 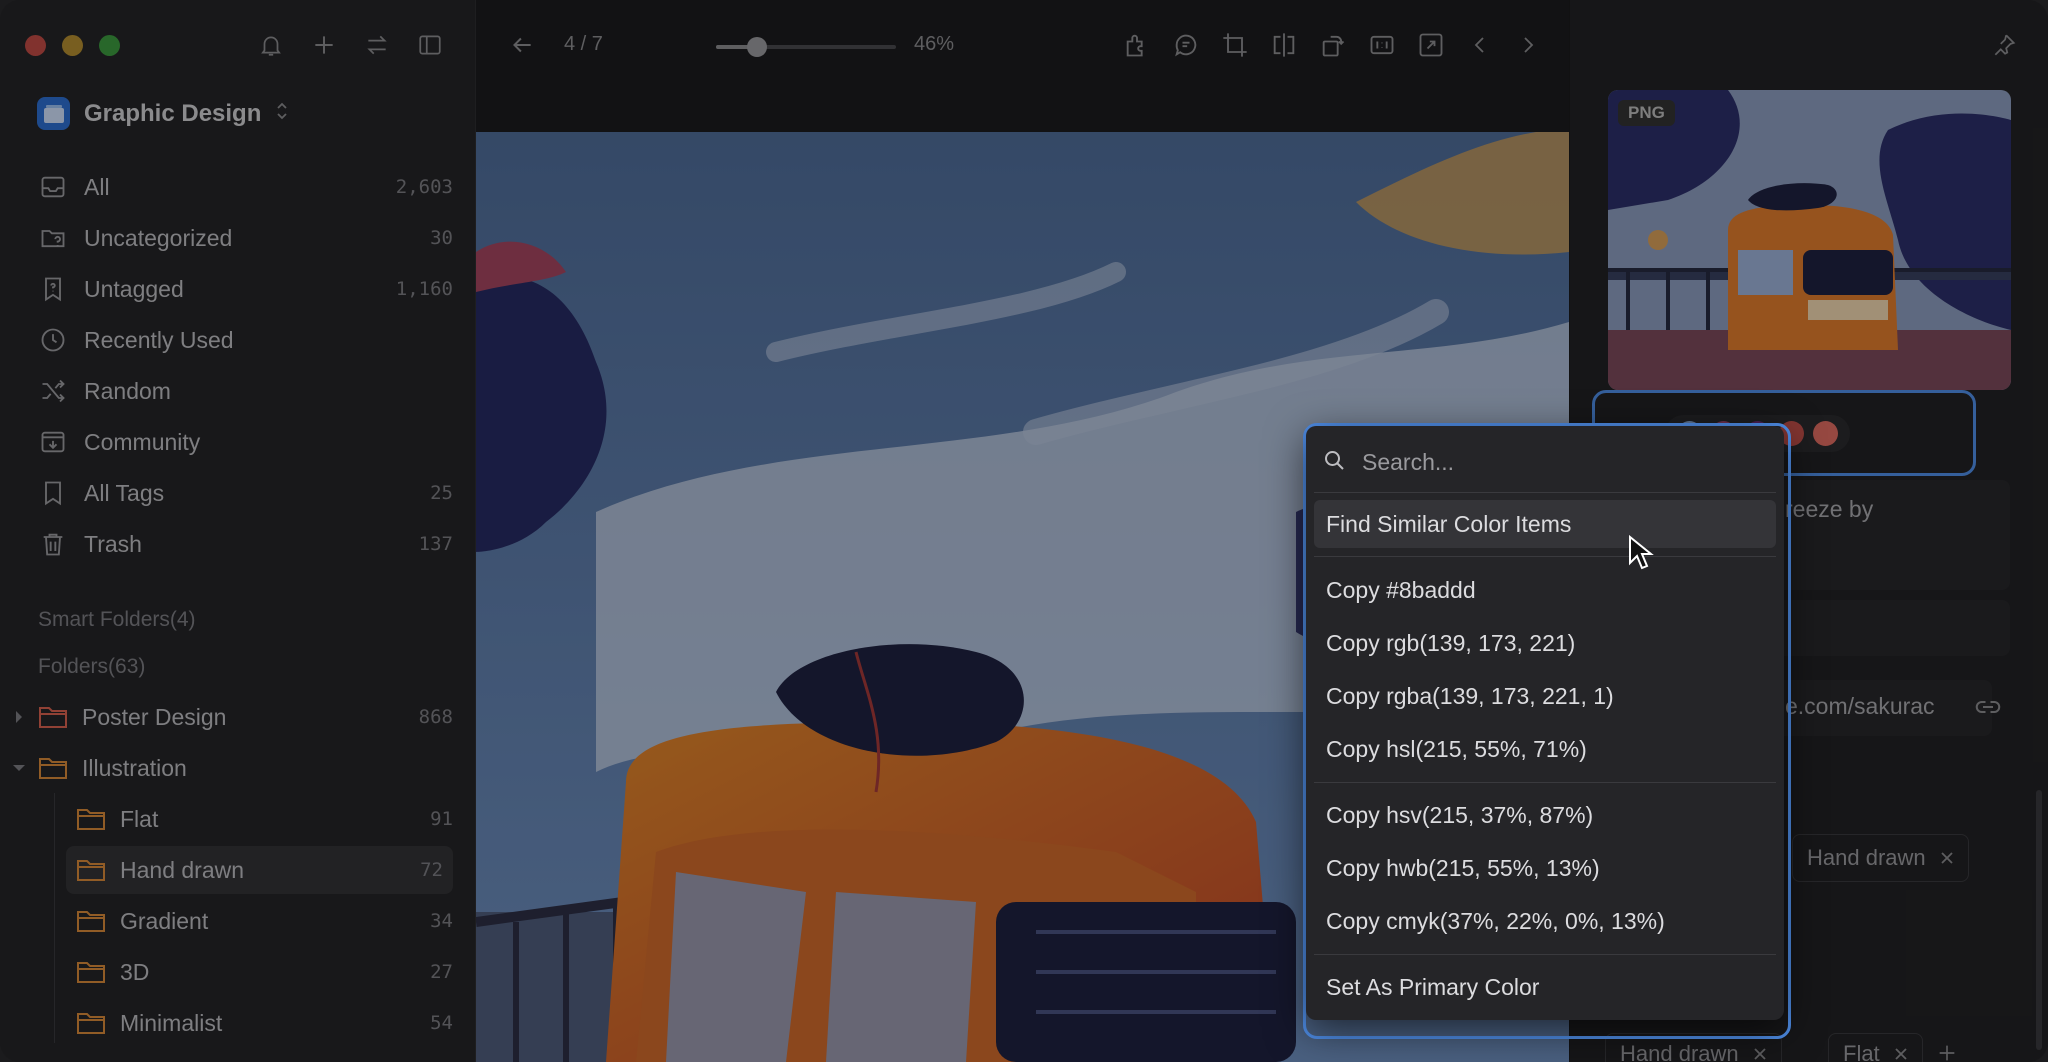 What do you see at coordinates (1235, 45) in the screenshot?
I see `crop-icon` at bounding box center [1235, 45].